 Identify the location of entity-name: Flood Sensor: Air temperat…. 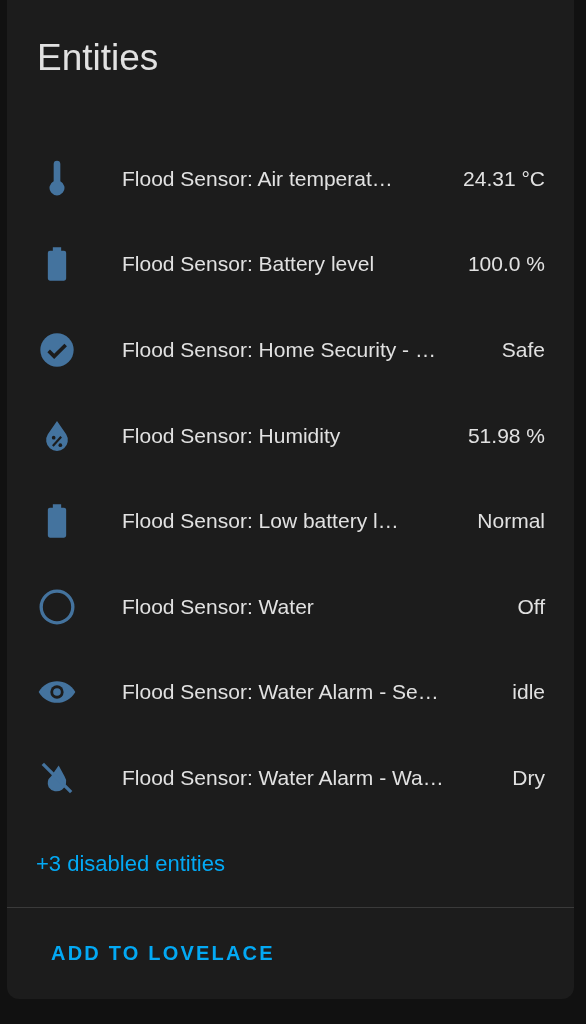
(288, 178).